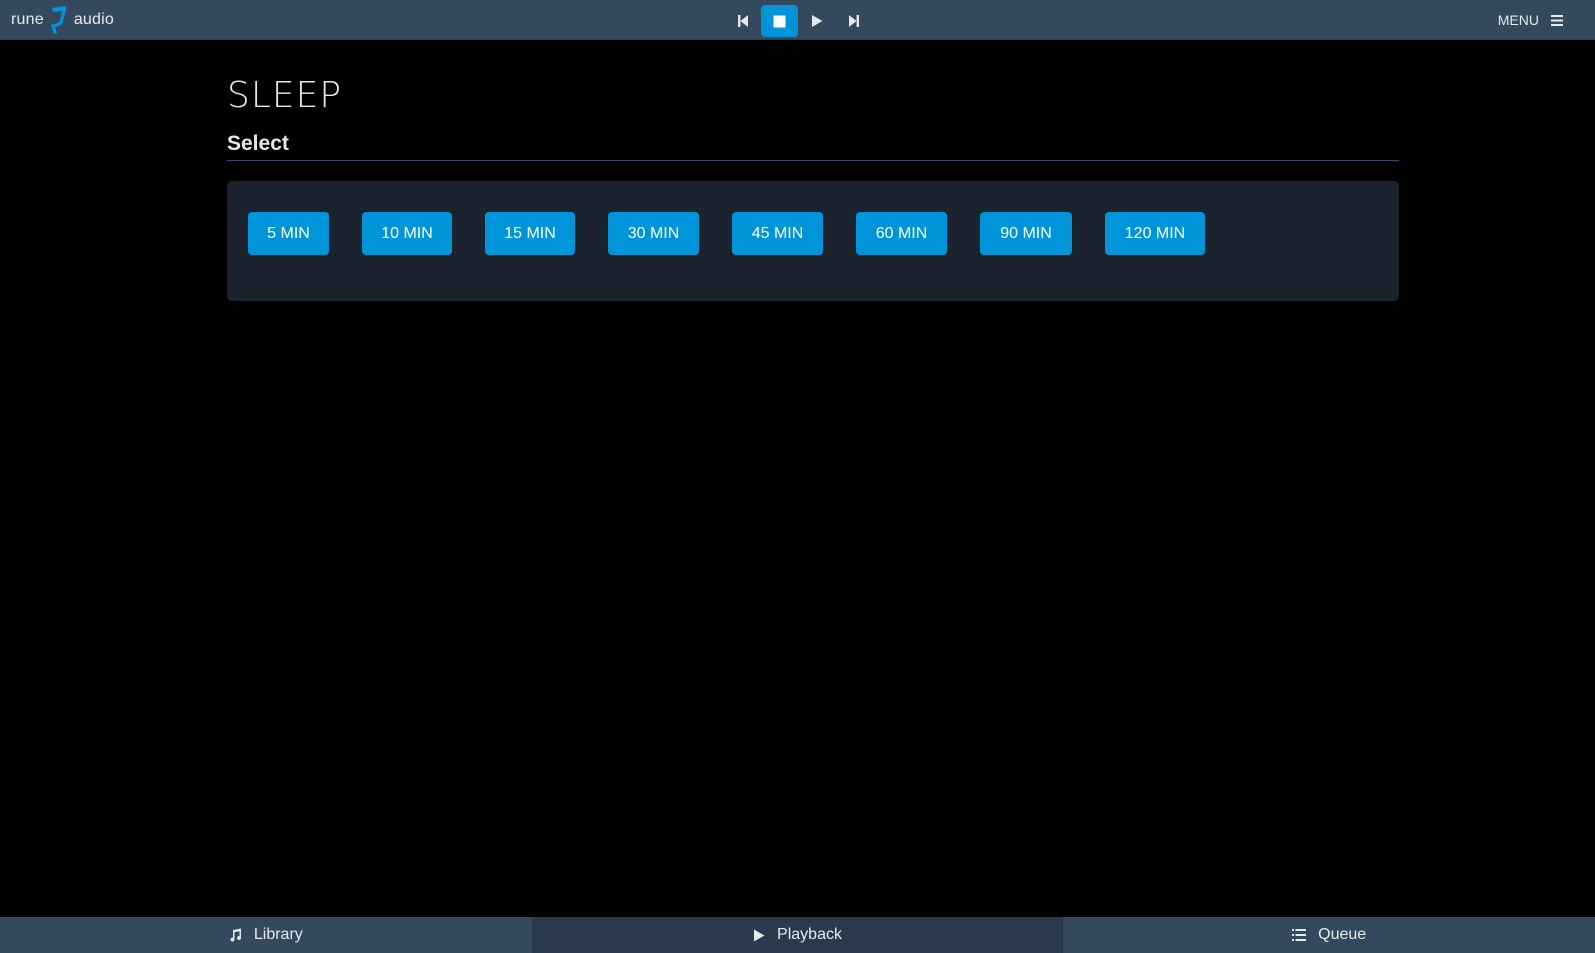 Image resolution: width=1595 pixels, height=953 pixels. I want to click on sleep-90-min-button: 90 MIN, so click(1026, 233).